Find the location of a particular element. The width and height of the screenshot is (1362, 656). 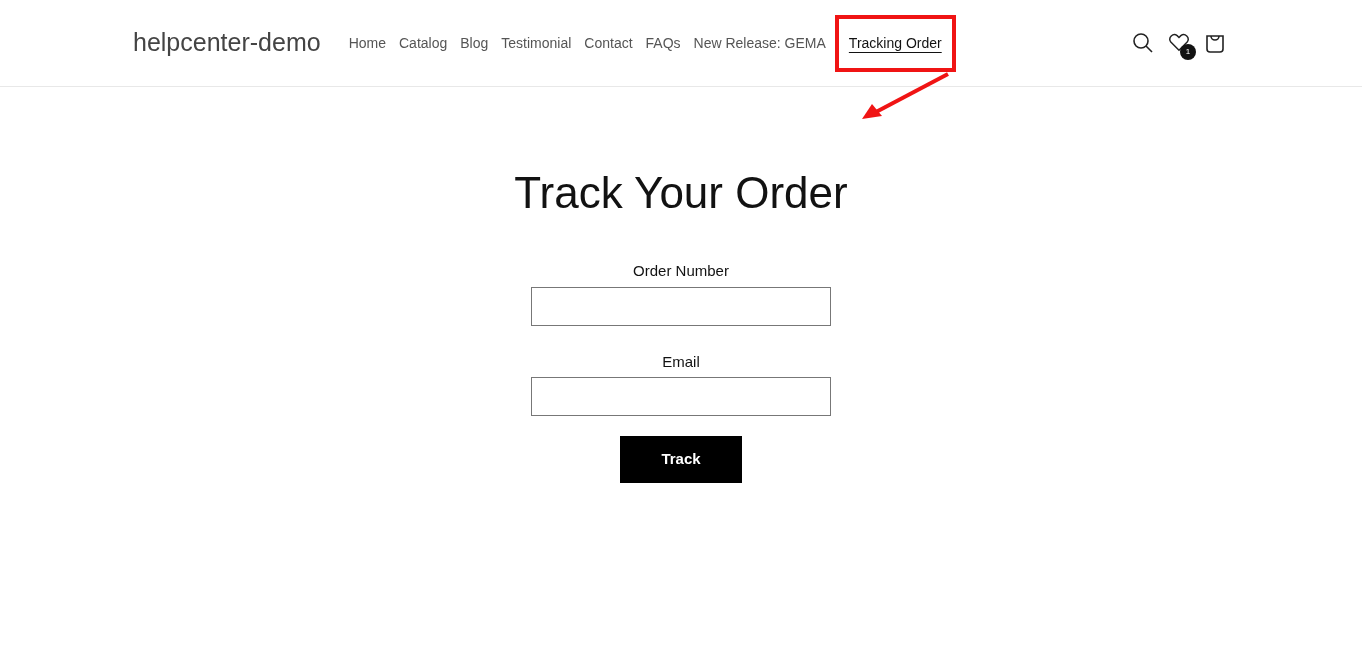

nav-link: FAQs is located at coordinates (663, 43).